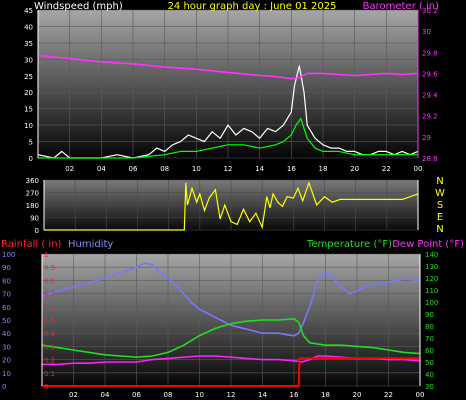 The width and height of the screenshot is (466, 400). Describe the element at coordinates (28, 85) in the screenshot. I see `panel1-left-ticks: 0 5 10 15 20 25 30 35 40 45` at that location.